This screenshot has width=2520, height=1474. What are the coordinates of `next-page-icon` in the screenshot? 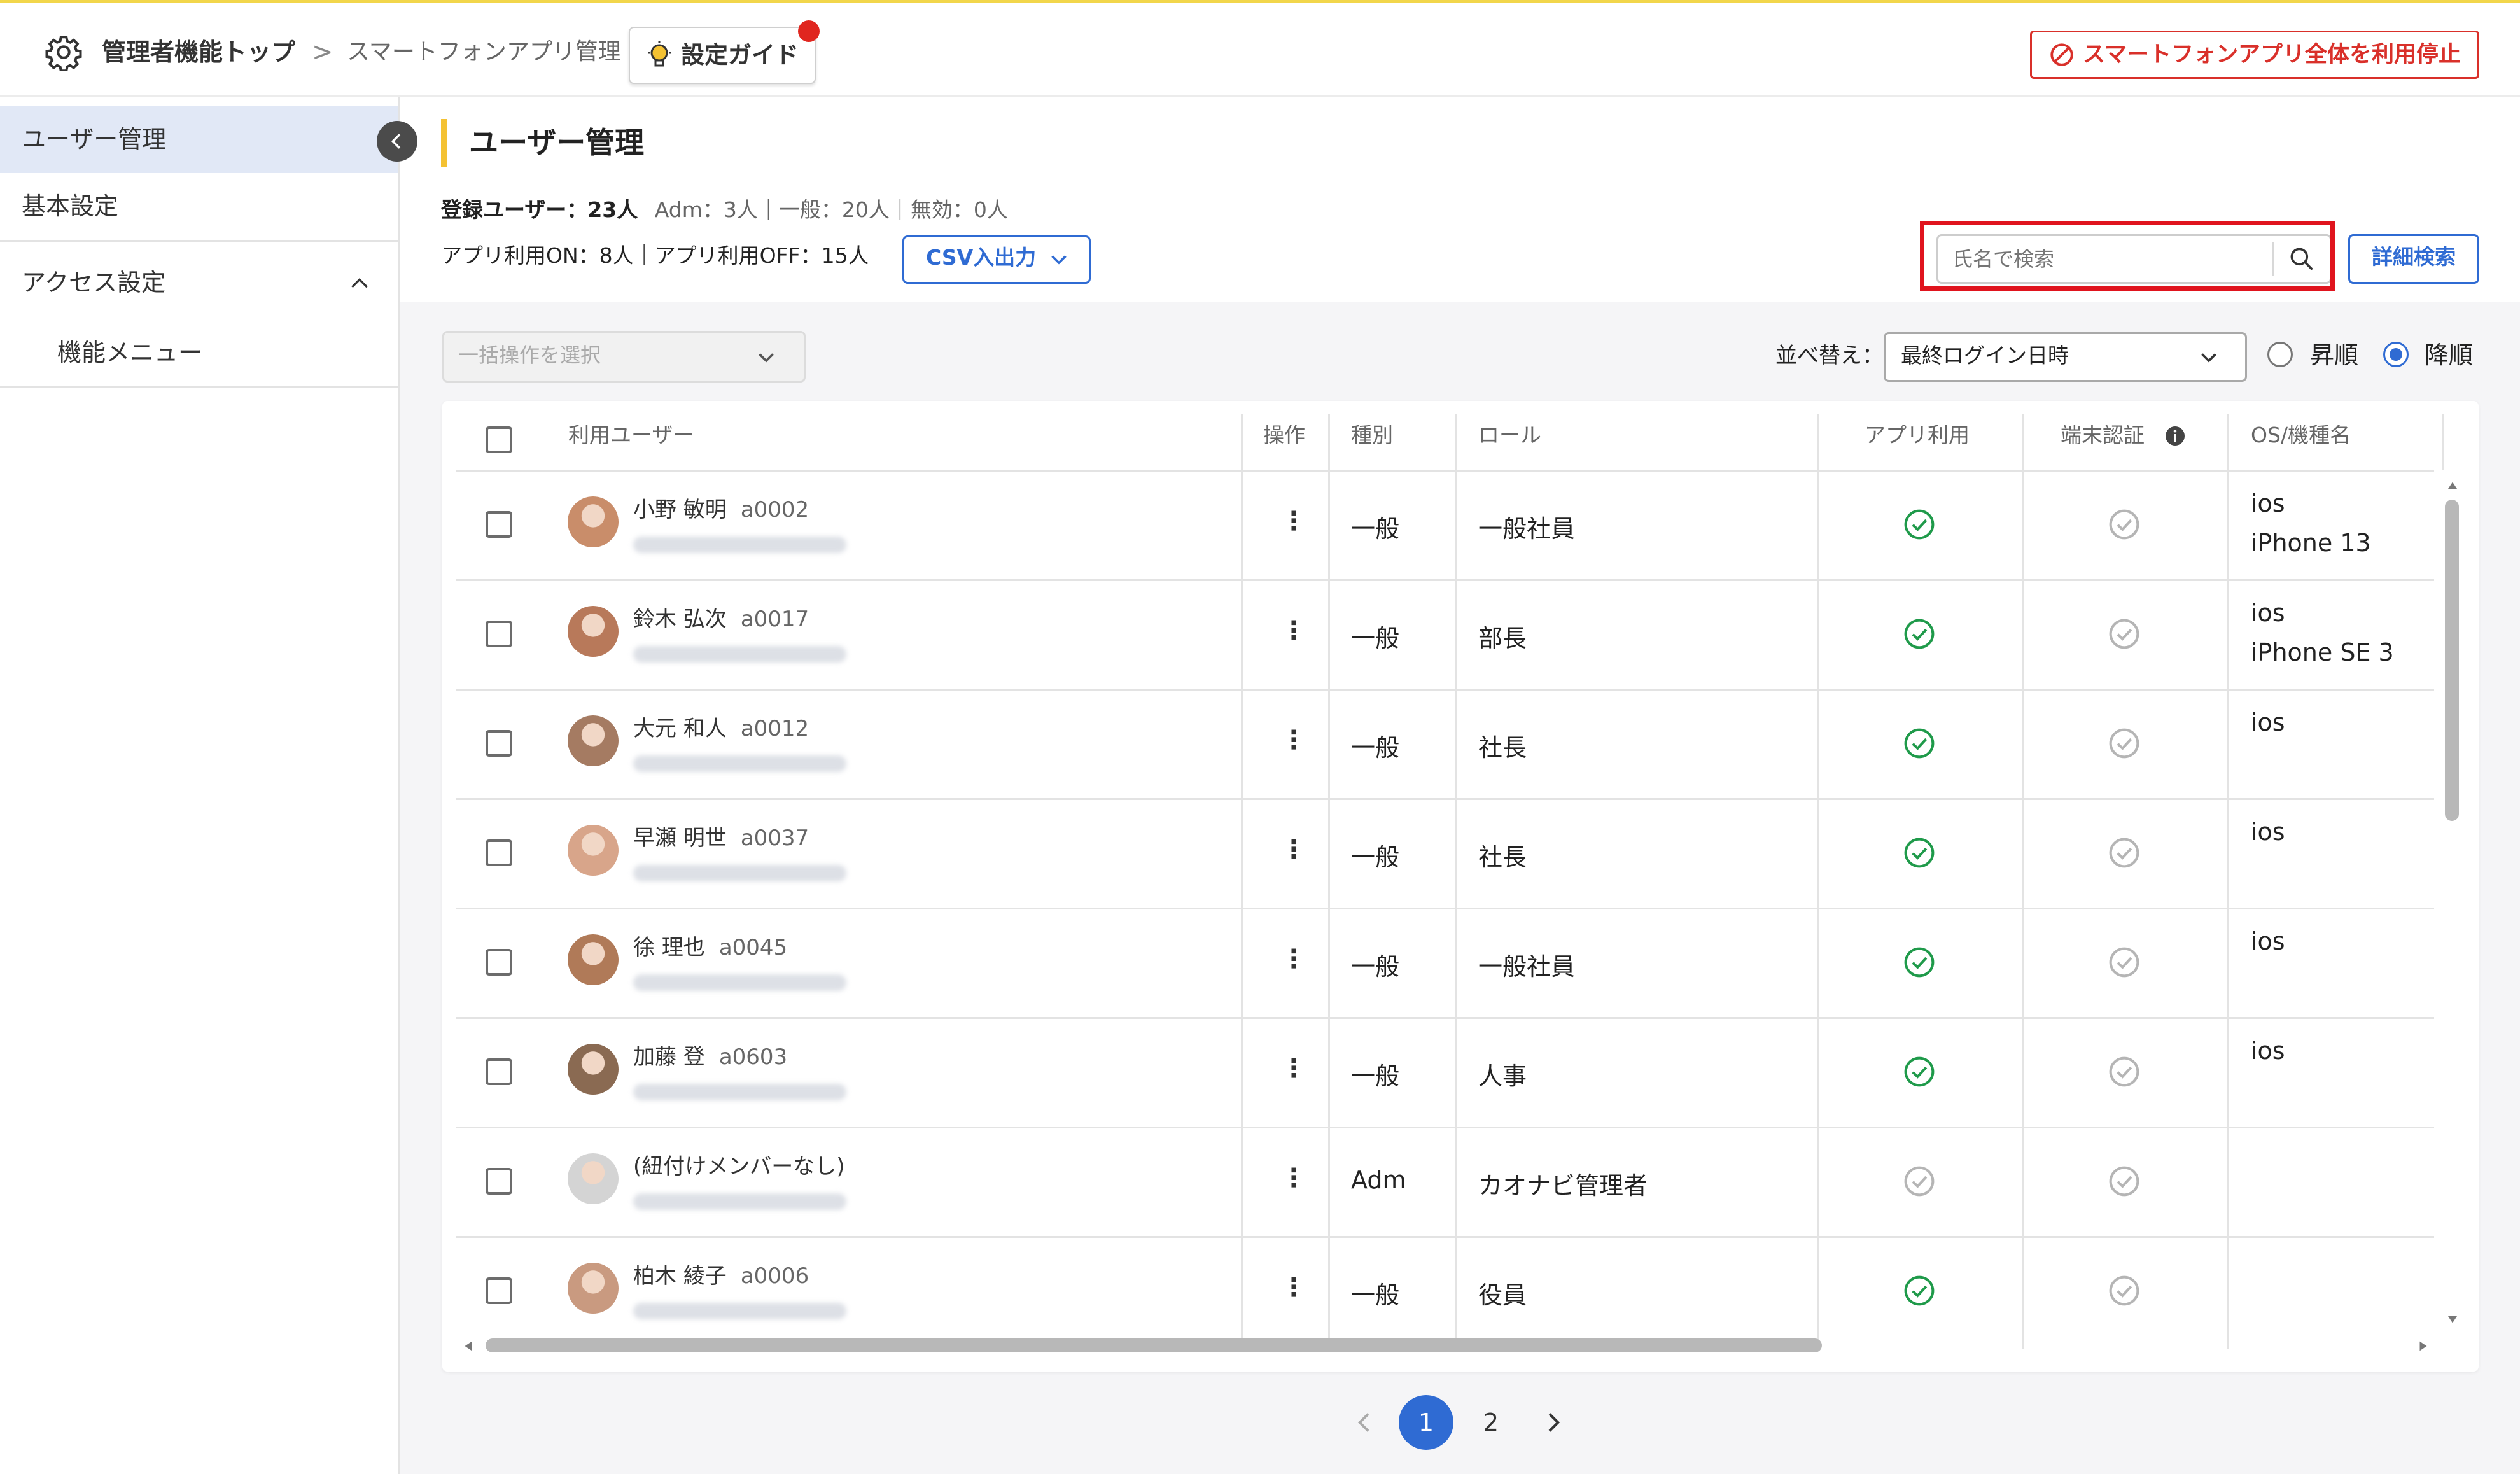 It's located at (1552, 1422).